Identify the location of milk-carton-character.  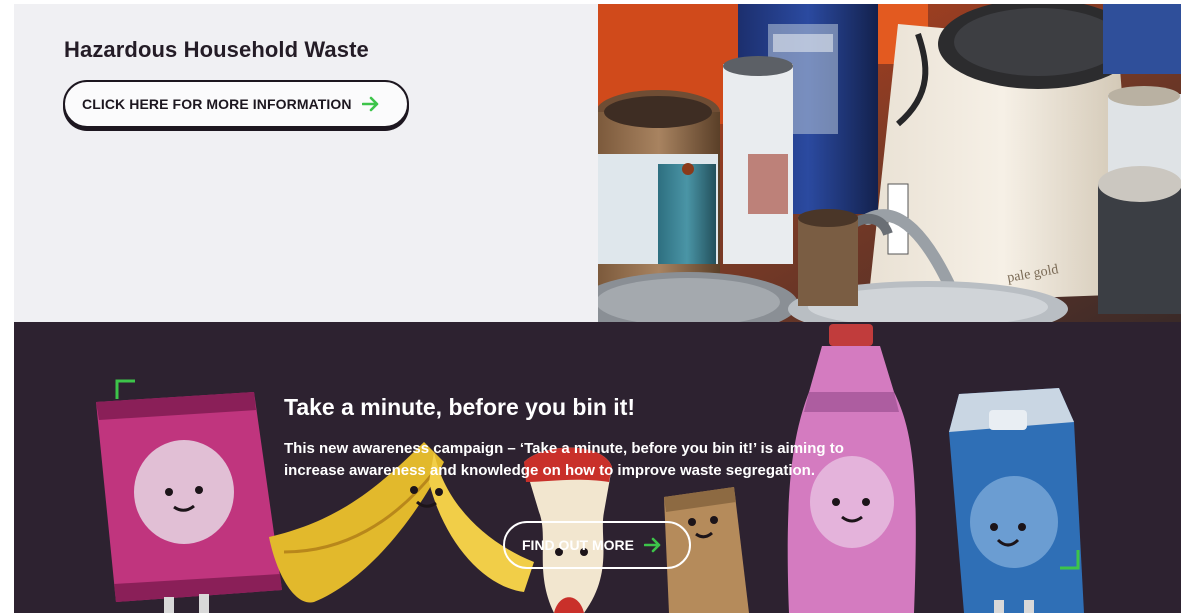
(1016, 500).